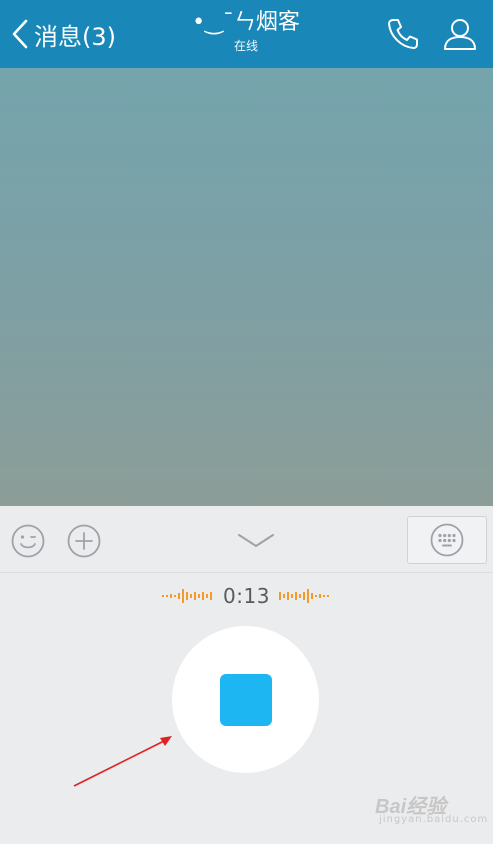 The width and height of the screenshot is (493, 844). Describe the element at coordinates (246, 22) in the screenshot. I see `contact-name: •‿¯ㄣ烟客` at that location.